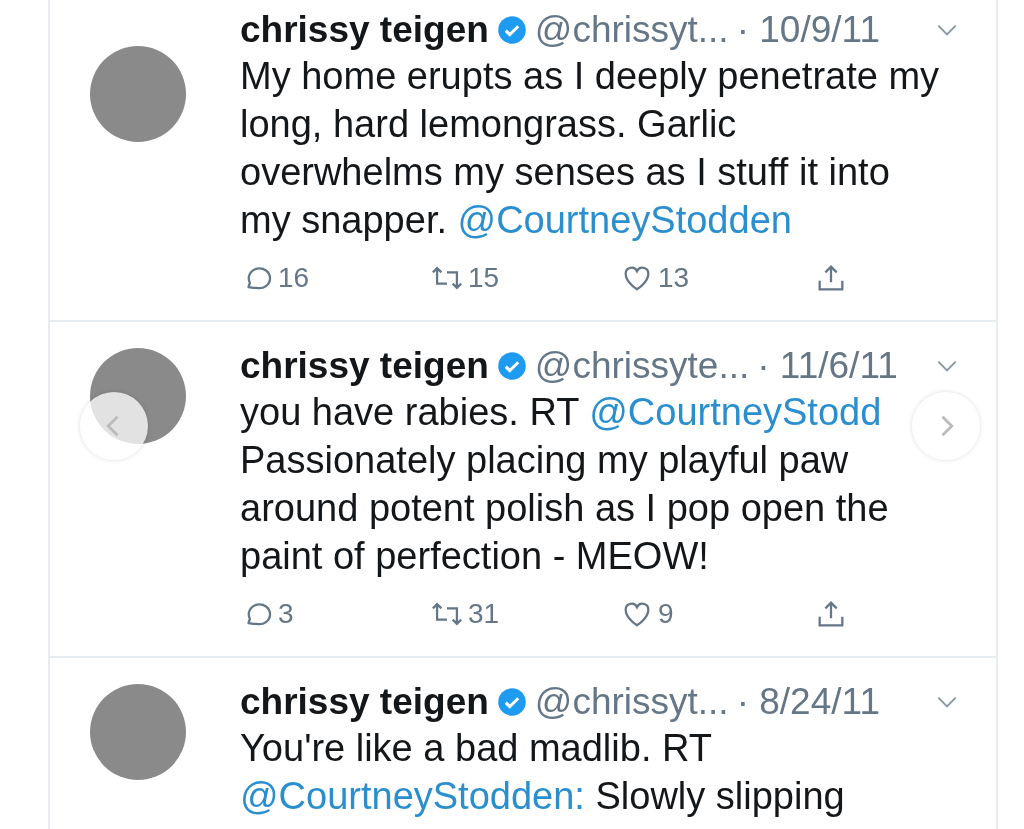  What do you see at coordinates (674, 278) in the screenshot?
I see `like-count: 13` at bounding box center [674, 278].